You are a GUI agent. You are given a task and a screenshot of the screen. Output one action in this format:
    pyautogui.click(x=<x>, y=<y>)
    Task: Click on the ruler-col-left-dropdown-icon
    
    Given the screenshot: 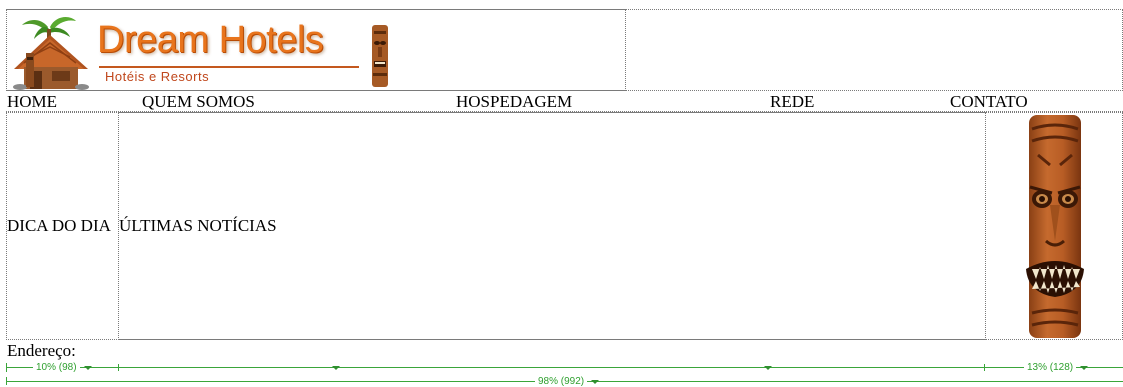 What is the action you would take?
    pyautogui.click(x=88, y=368)
    